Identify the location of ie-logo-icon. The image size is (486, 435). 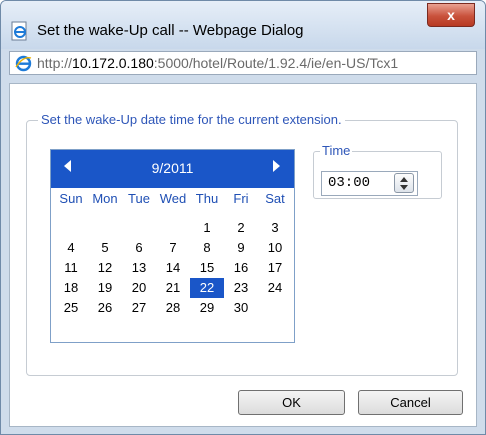
(23, 63).